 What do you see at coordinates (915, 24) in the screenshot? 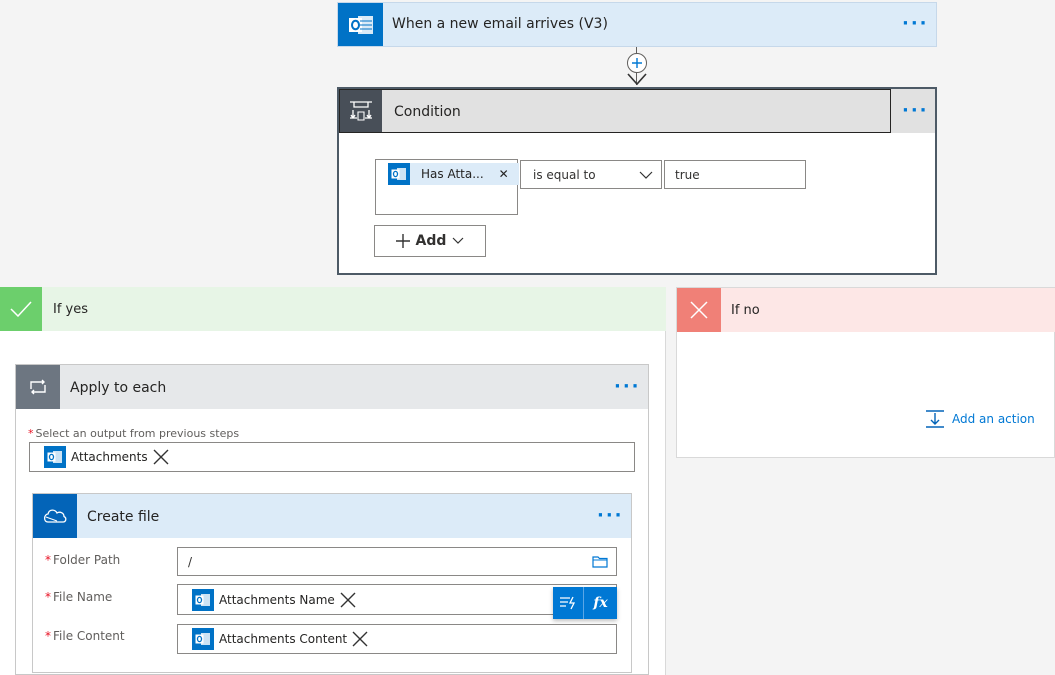
I see `trigger-more-button: ···` at bounding box center [915, 24].